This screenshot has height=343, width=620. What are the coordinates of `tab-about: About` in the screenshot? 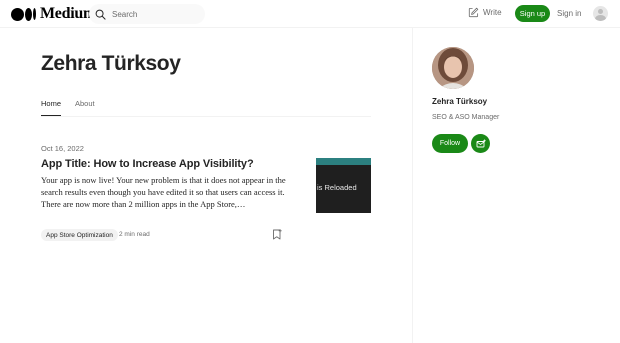 It's located at (85, 107).